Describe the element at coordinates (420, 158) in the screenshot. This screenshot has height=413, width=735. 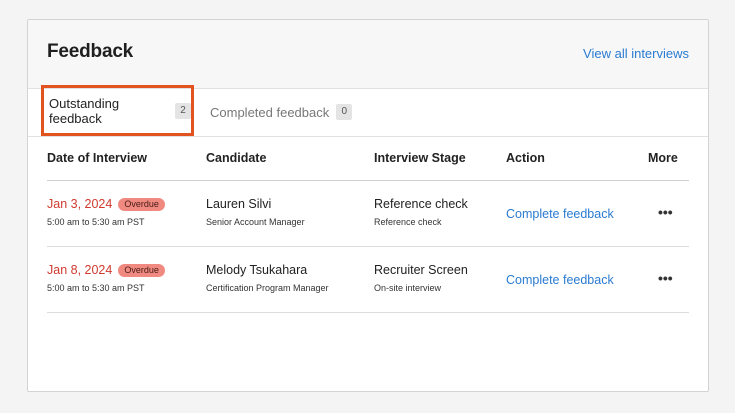
I see `header-interview-stage: Interview Stage` at that location.